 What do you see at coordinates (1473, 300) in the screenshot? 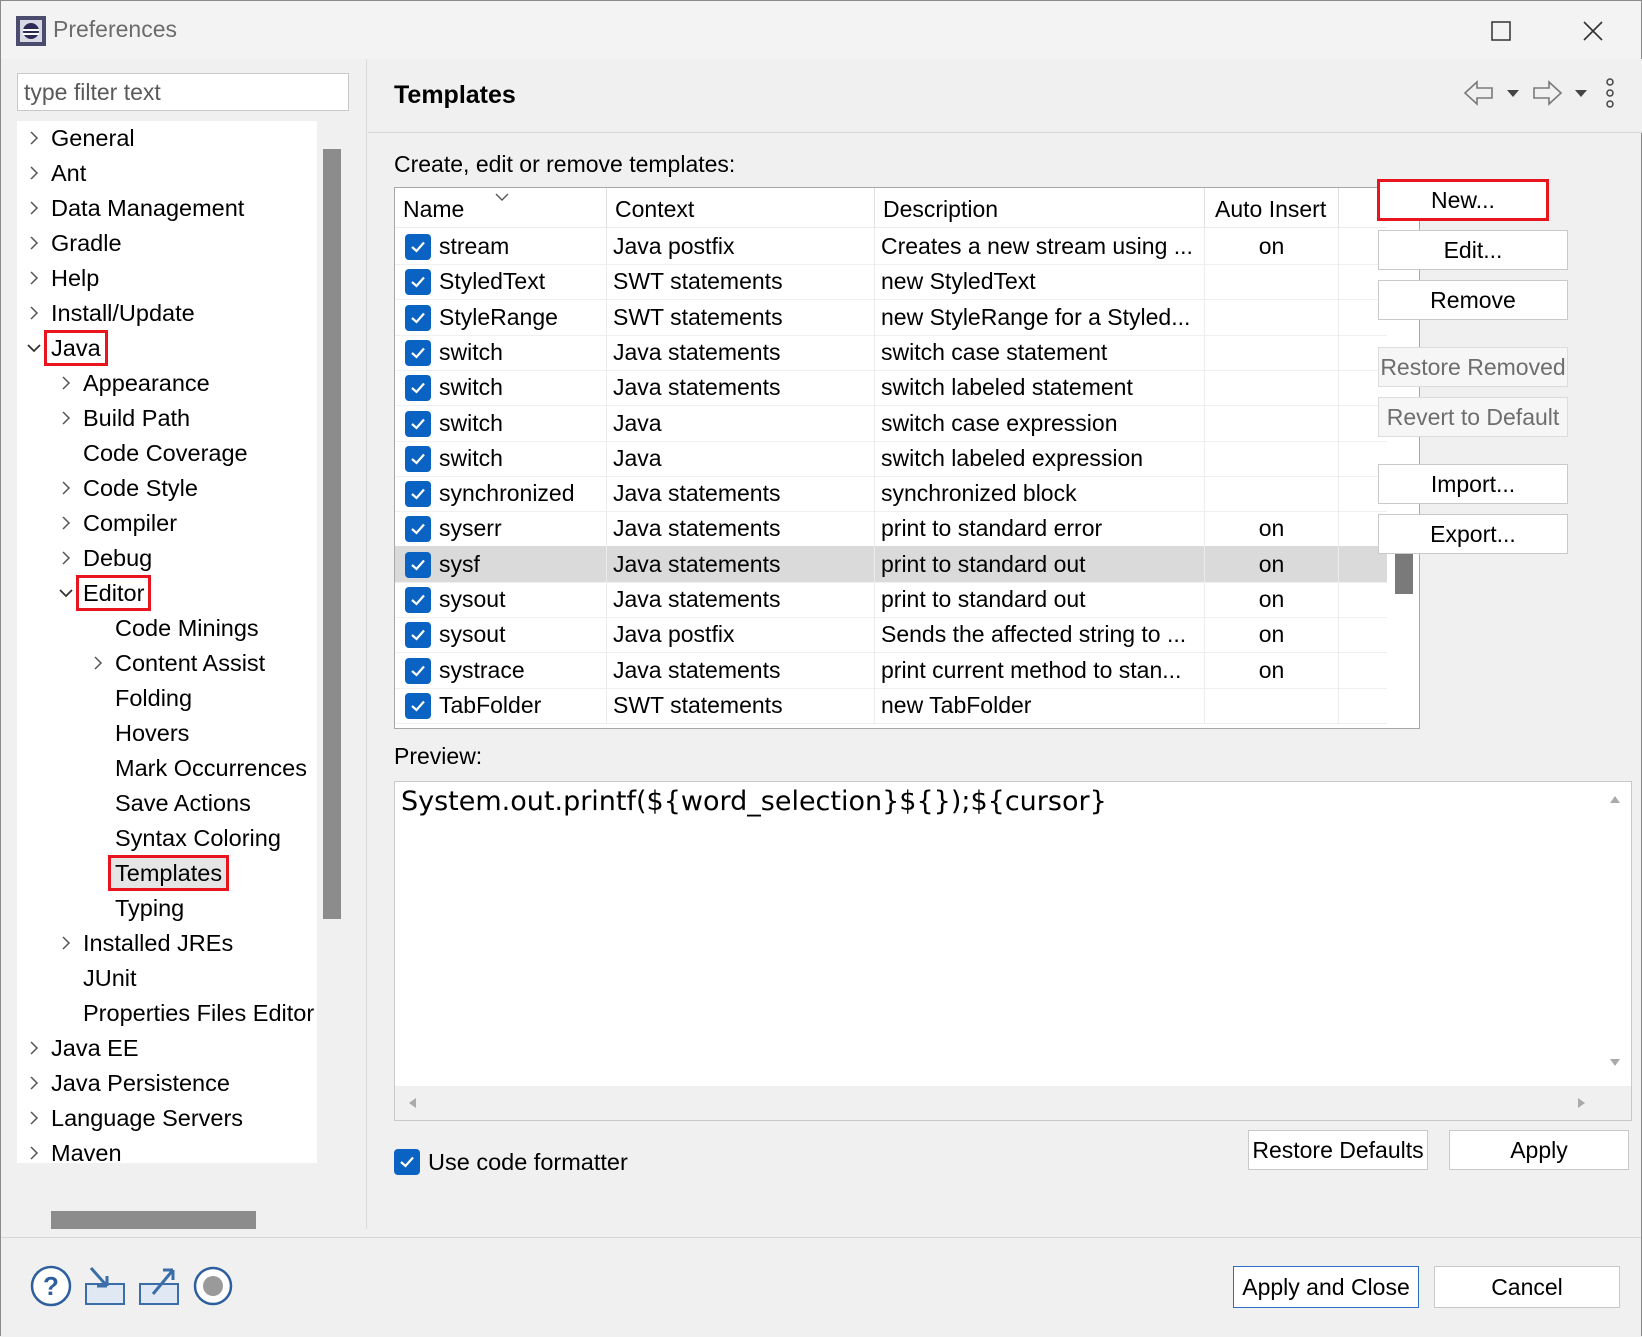
I see `remove-button: Remove` at bounding box center [1473, 300].